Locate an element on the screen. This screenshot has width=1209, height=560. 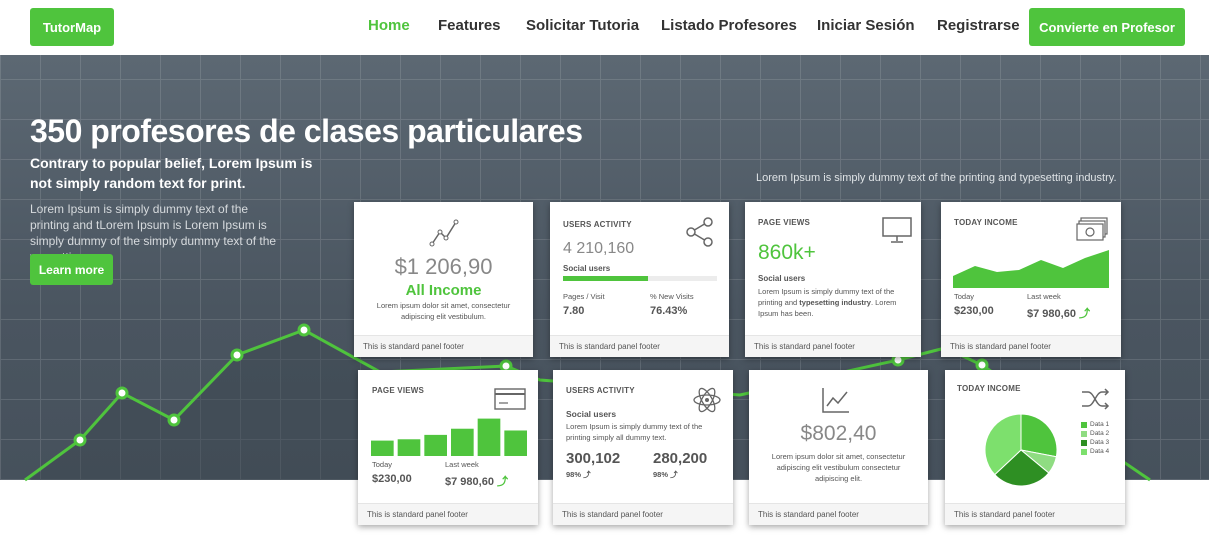
legend-item: Data 3 is located at coordinates (1095, 442).